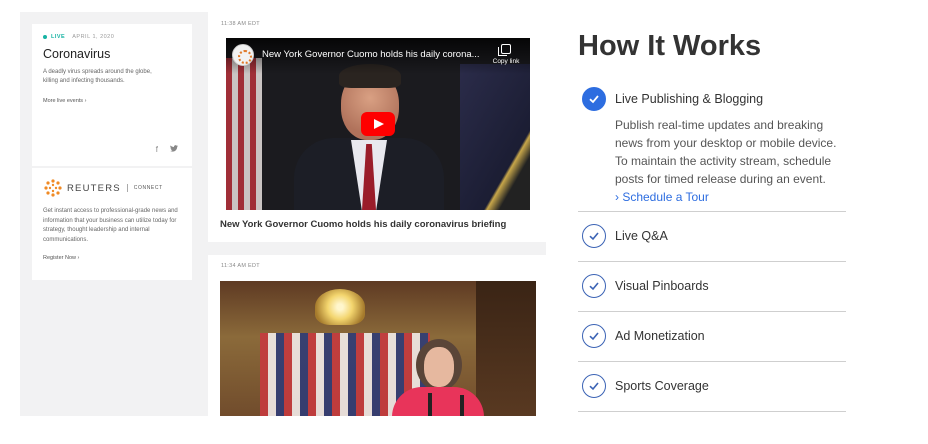 This screenshot has width=928, height=444. I want to click on schedule-tour-link: › Schedule a Tour, so click(730, 197).